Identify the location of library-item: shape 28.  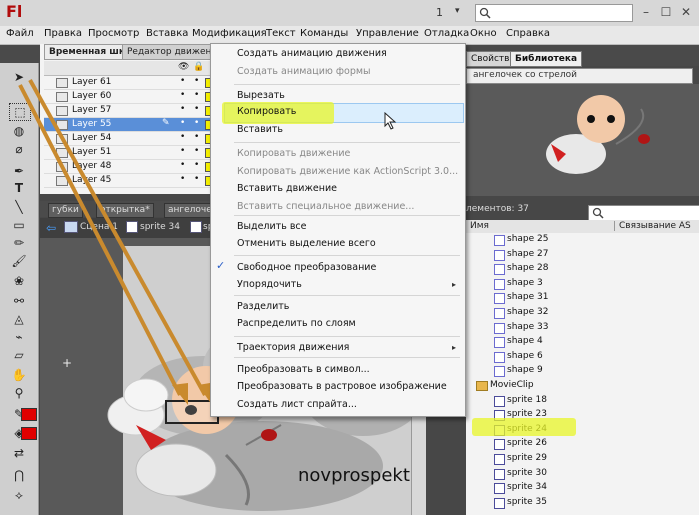
(582, 269).